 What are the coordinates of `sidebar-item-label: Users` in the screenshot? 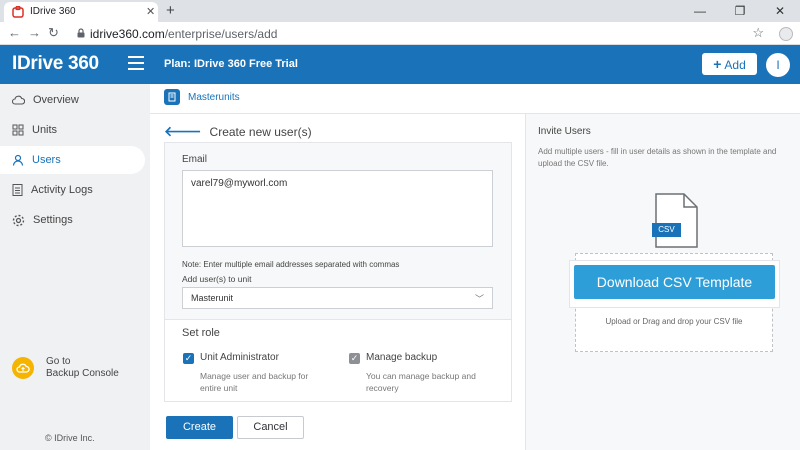 It's located at (46, 160).